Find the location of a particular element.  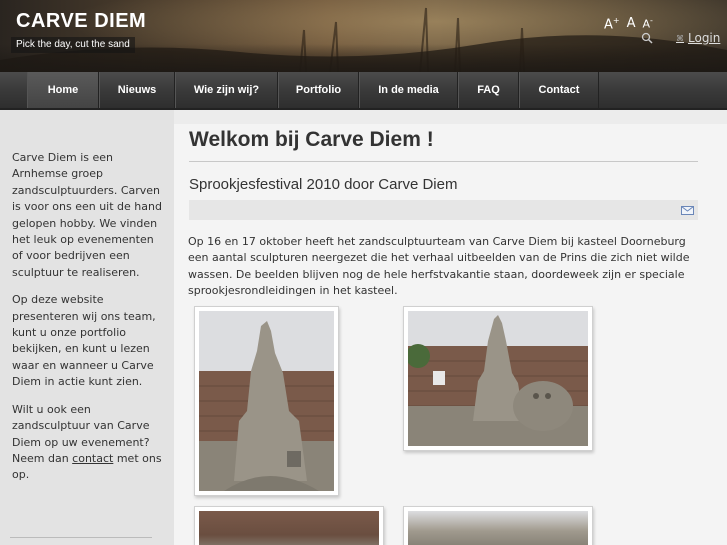

site-tagline: Pick the day, cut the sand is located at coordinates (73, 45).